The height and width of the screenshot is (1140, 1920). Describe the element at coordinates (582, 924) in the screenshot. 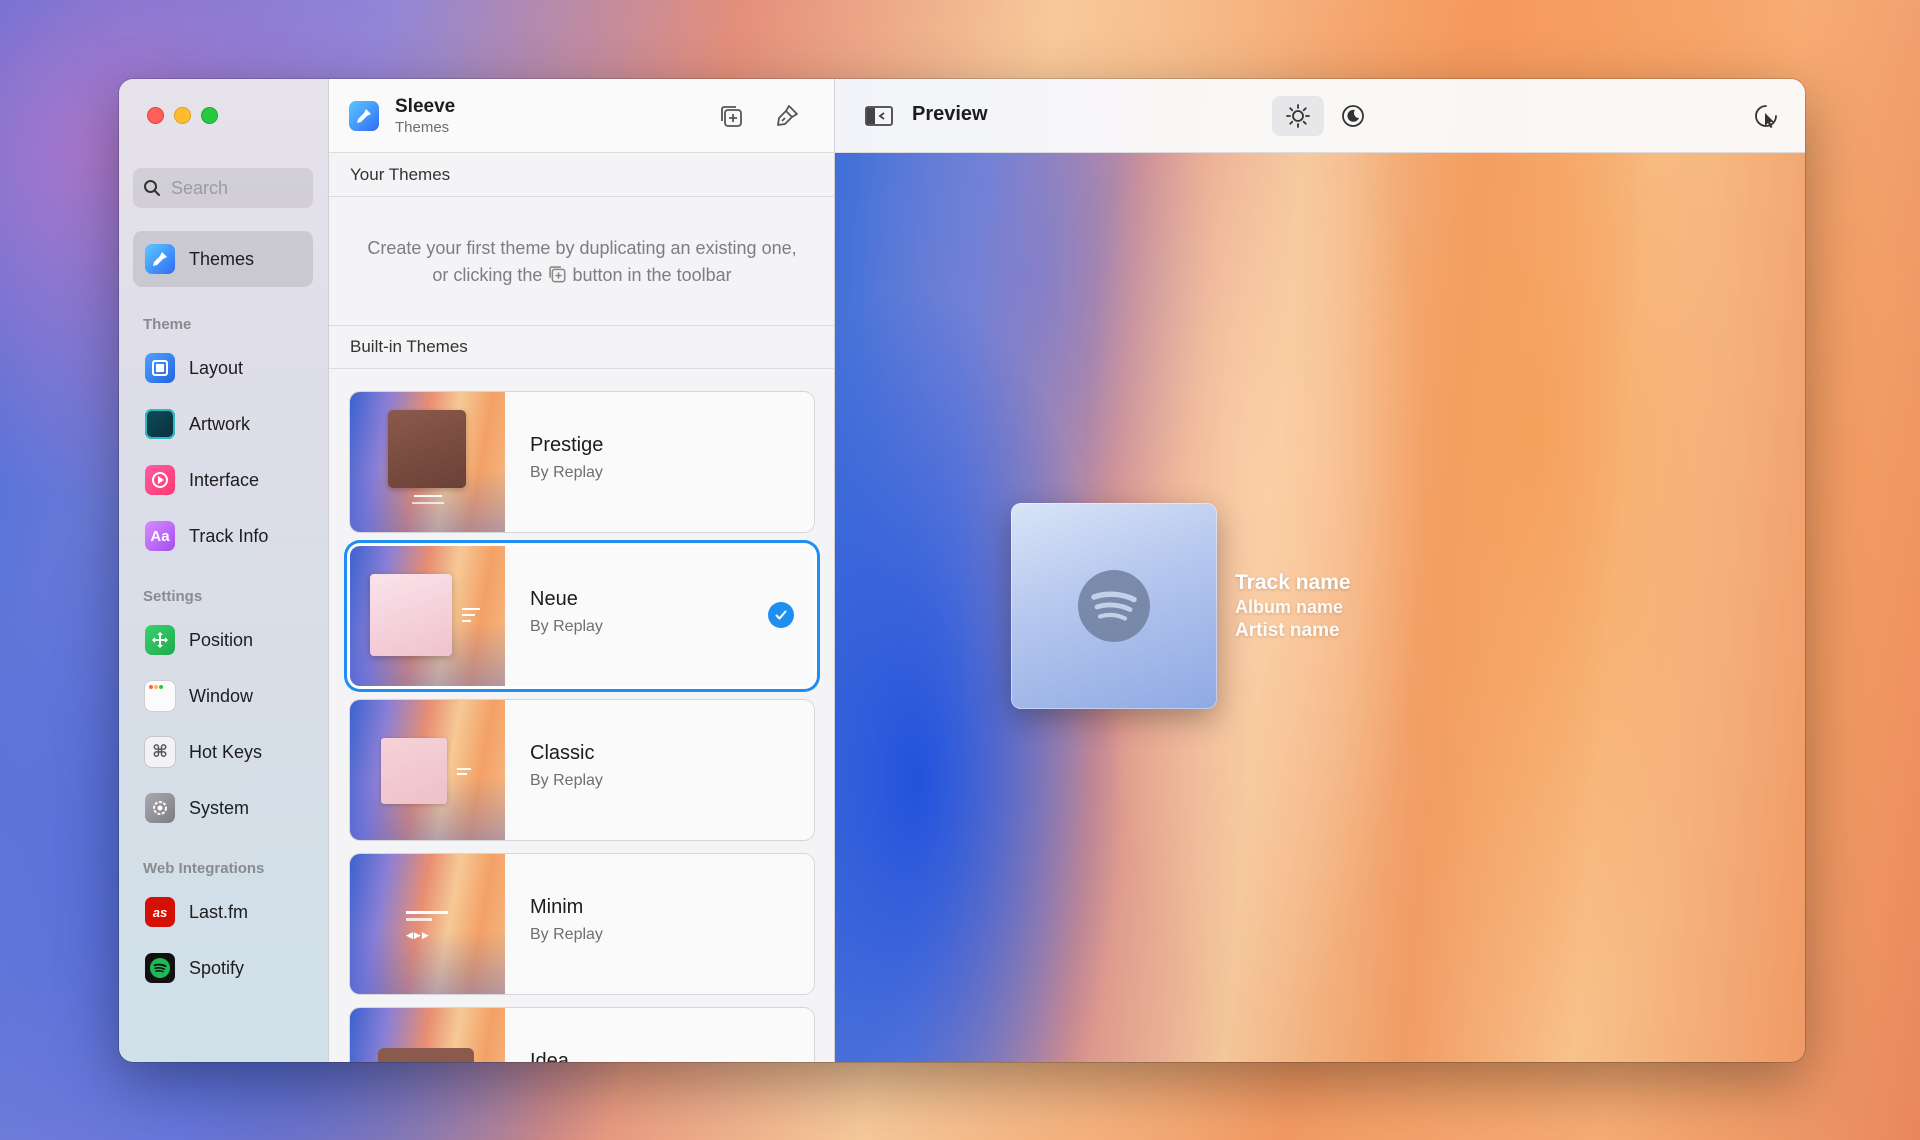

I see `theme-card-minim: ◀▶▶ Minim By Replay` at that location.